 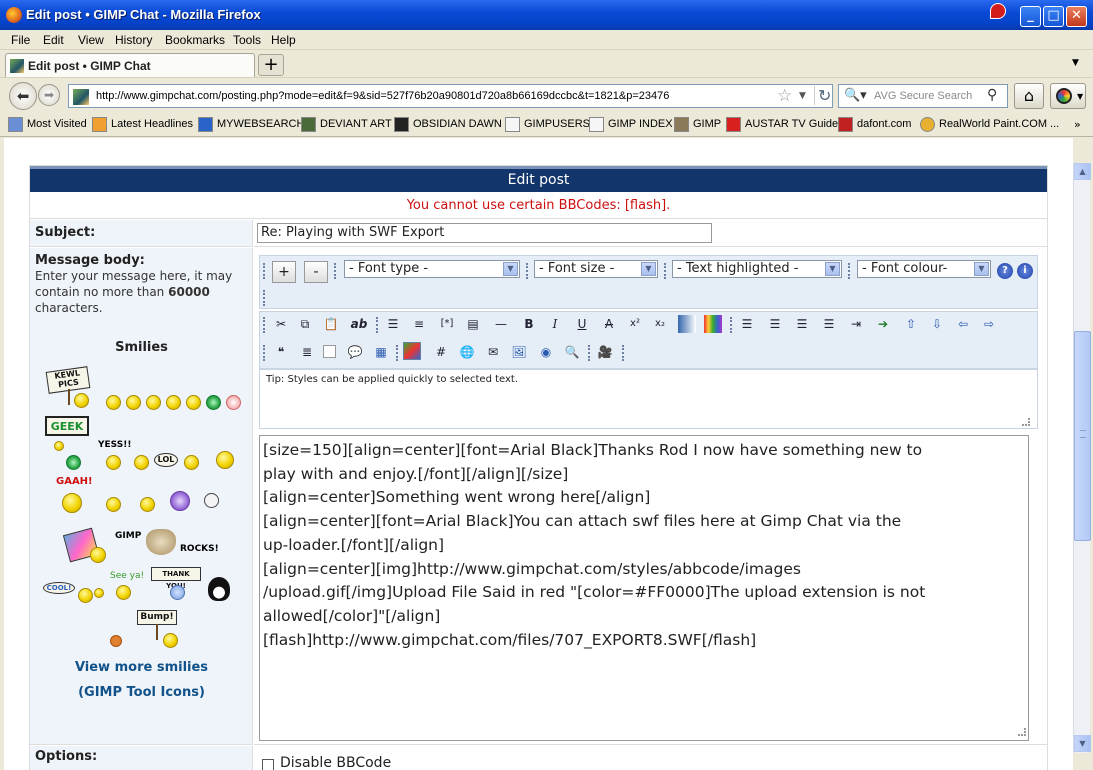 What do you see at coordinates (937, 324) in the screenshot?
I see `scroll-down-icon: ⇩` at bounding box center [937, 324].